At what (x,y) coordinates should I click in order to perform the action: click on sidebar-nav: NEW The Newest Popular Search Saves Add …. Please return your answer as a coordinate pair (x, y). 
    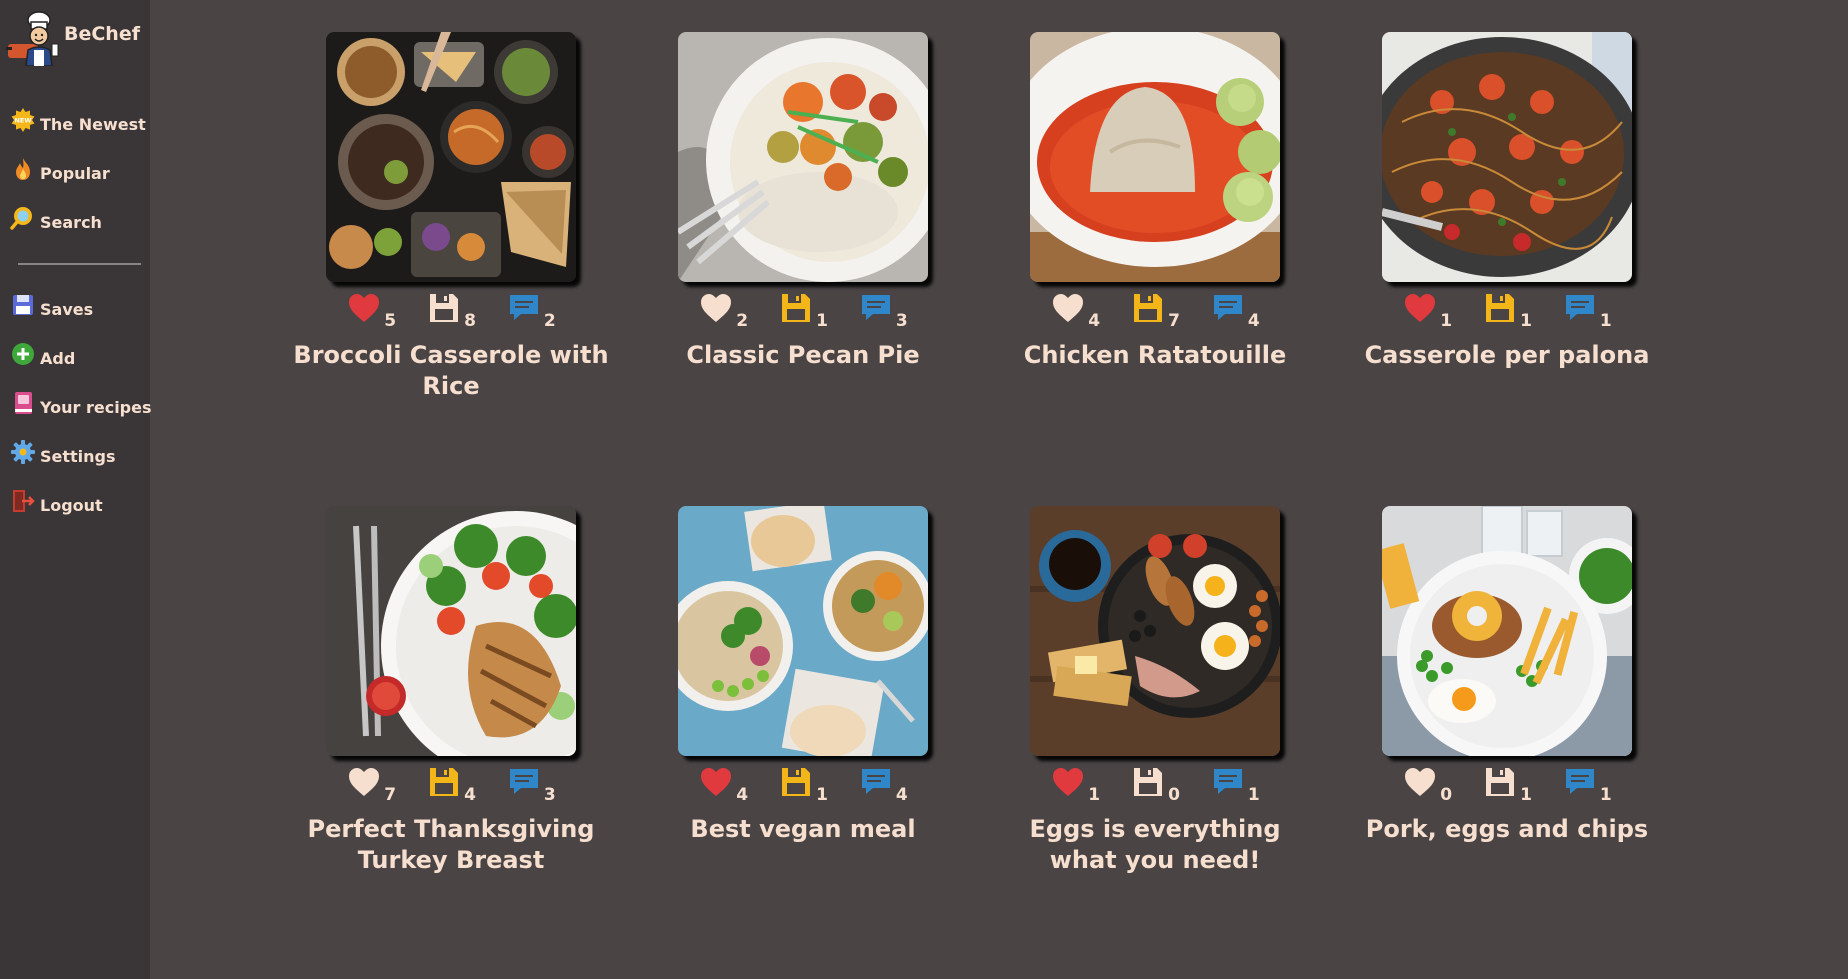
    Looking at the image, I should click on (81, 315).